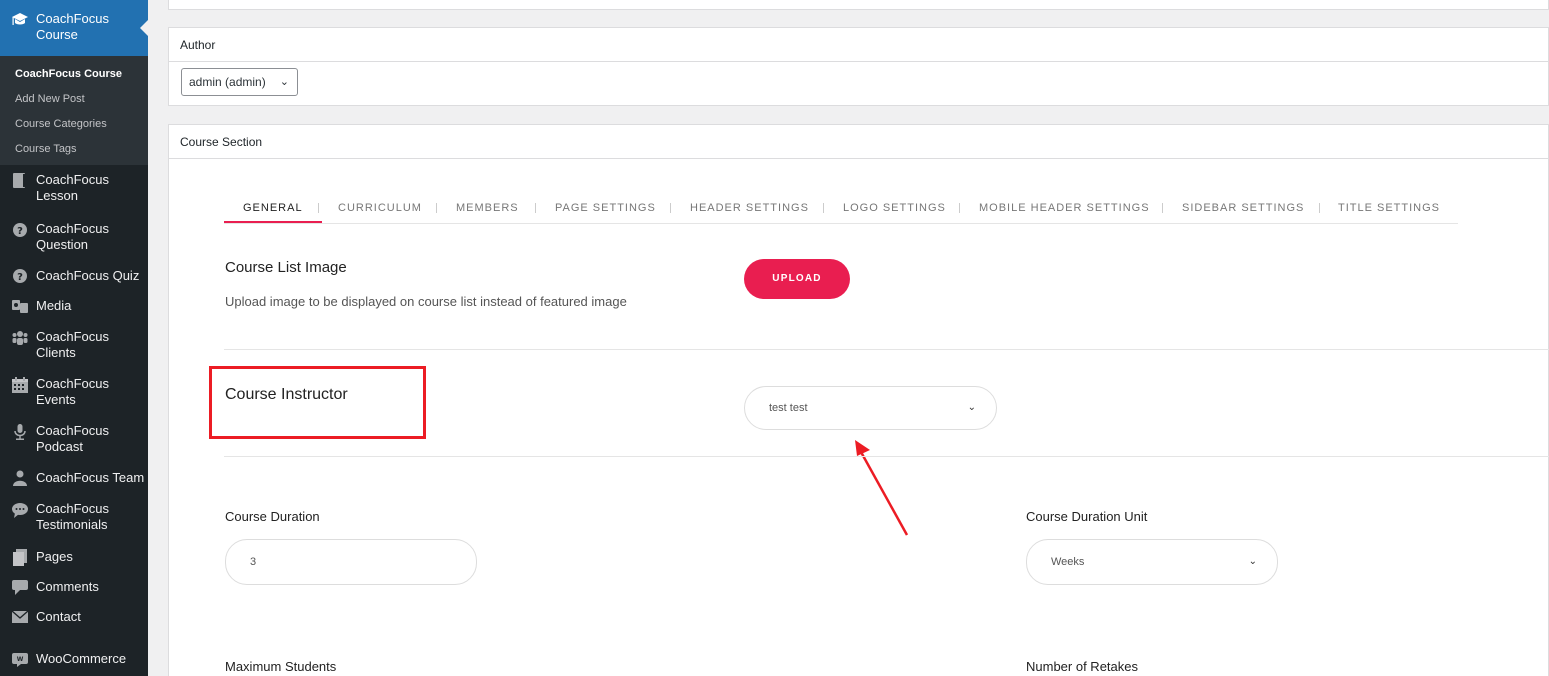 The width and height of the screenshot is (1549, 676). I want to click on microphone-icon, so click(20, 432).